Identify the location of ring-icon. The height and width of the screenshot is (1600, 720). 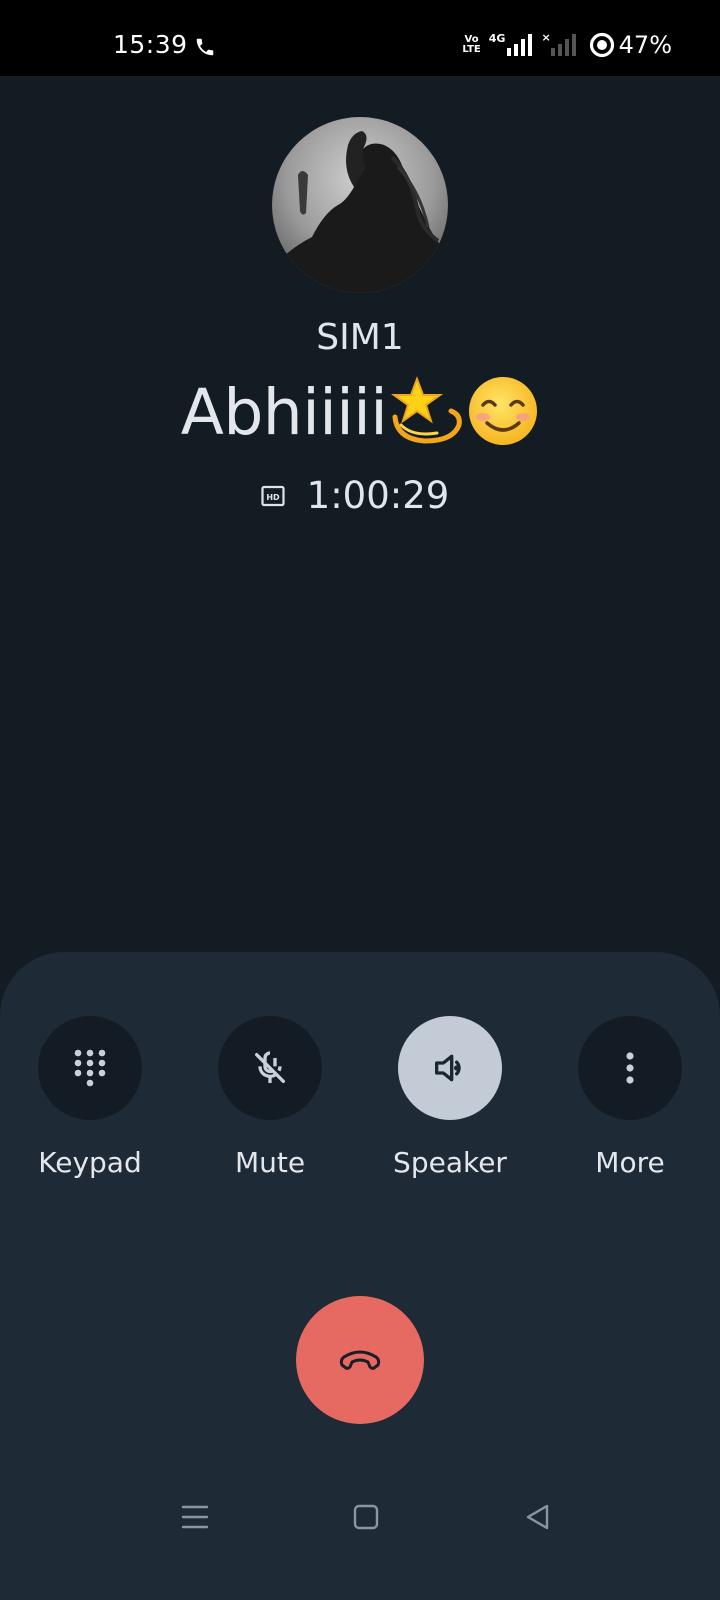
(601, 45).